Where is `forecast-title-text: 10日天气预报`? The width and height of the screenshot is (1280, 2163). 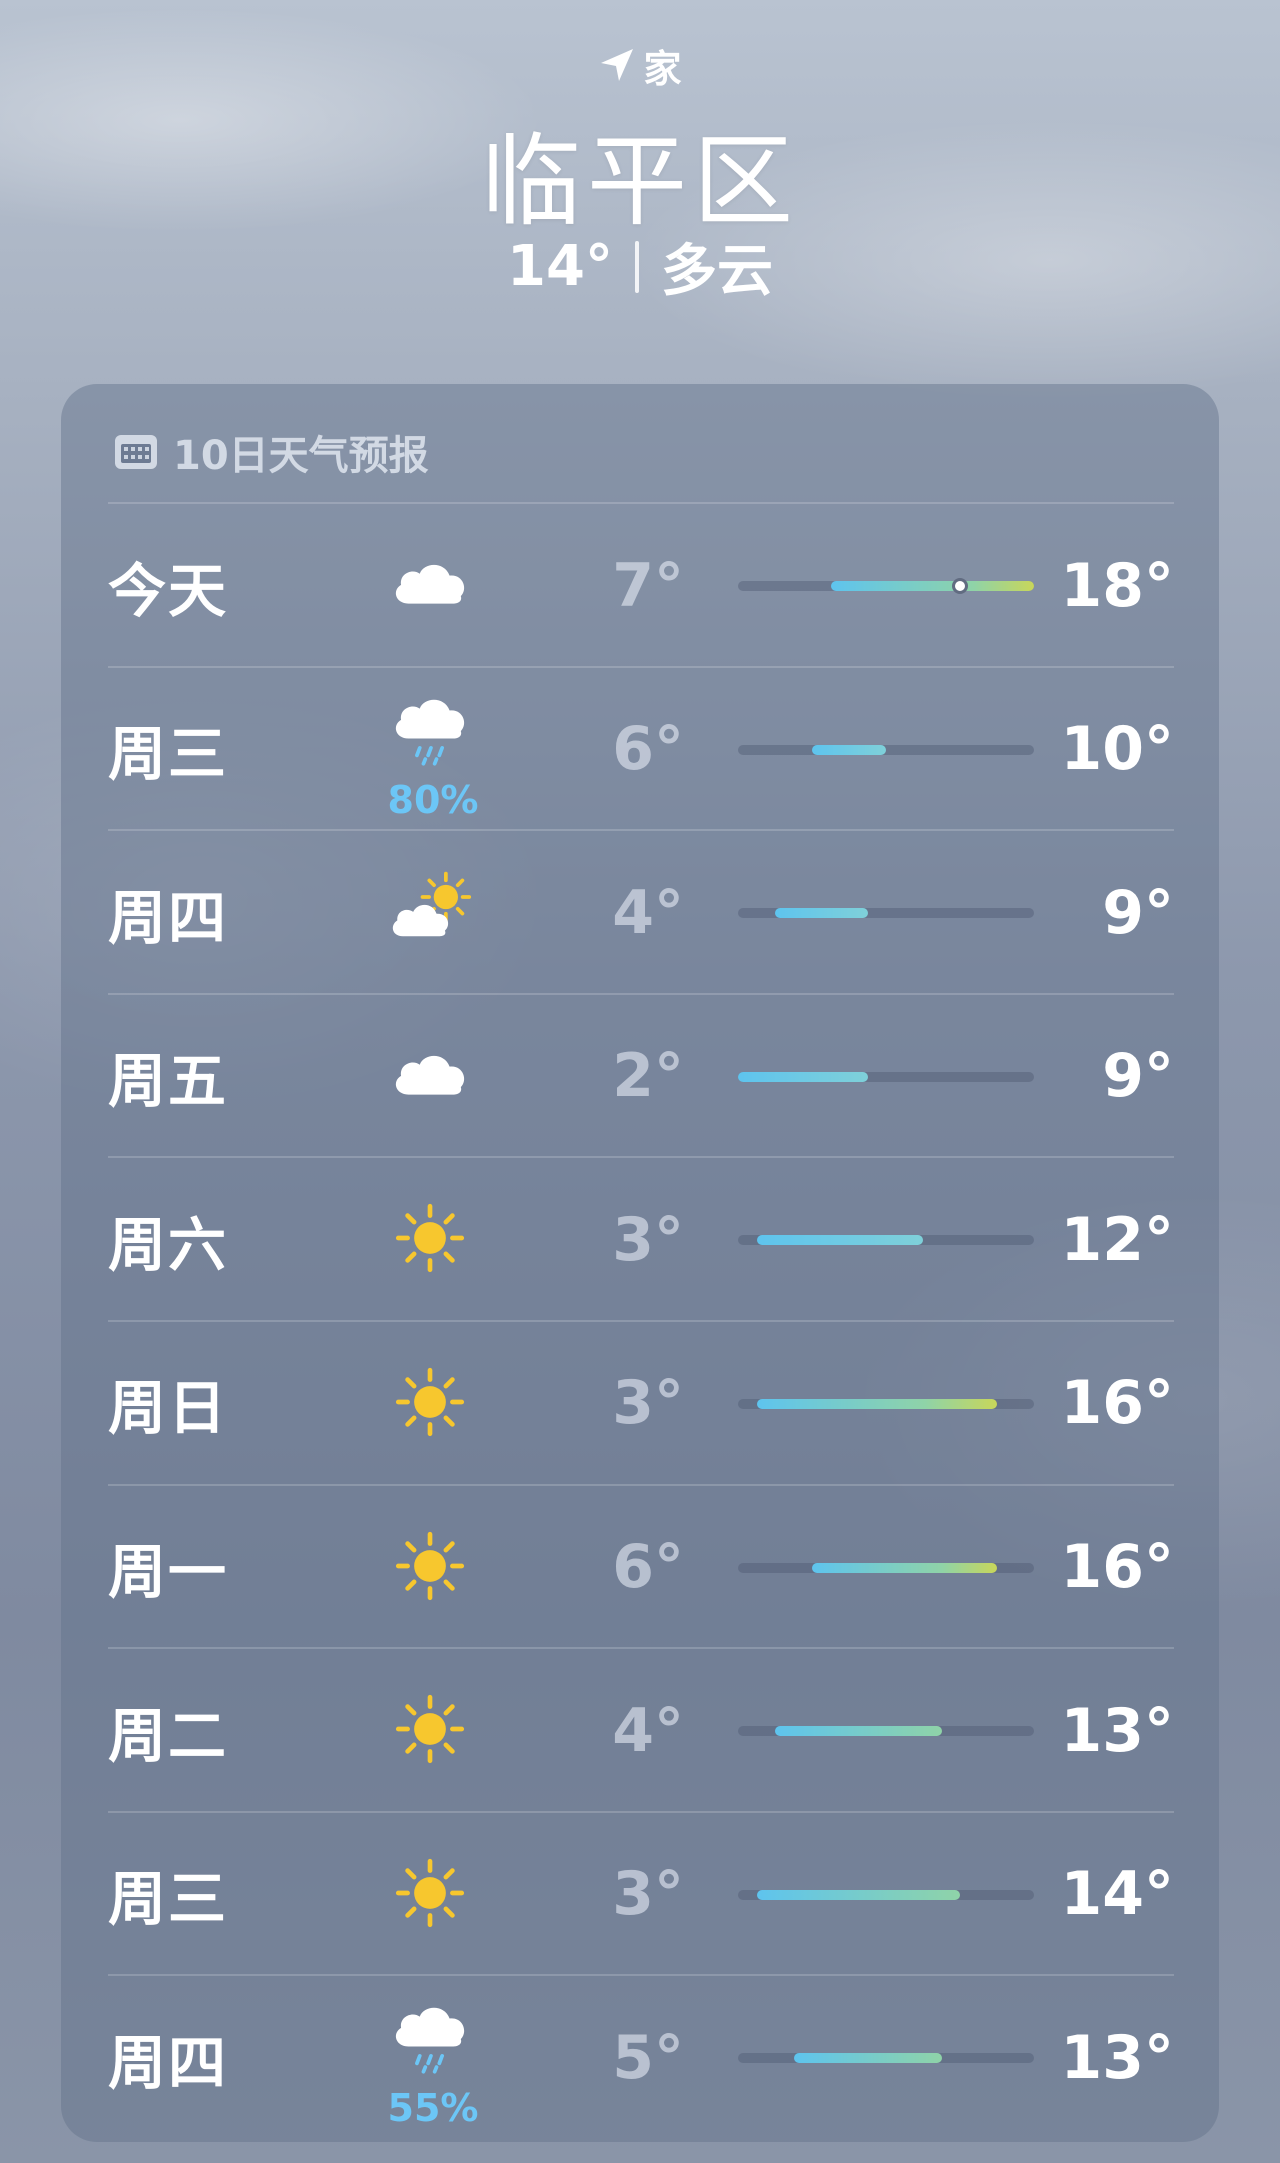 forecast-title-text: 10日天气预报 is located at coordinates (301, 456).